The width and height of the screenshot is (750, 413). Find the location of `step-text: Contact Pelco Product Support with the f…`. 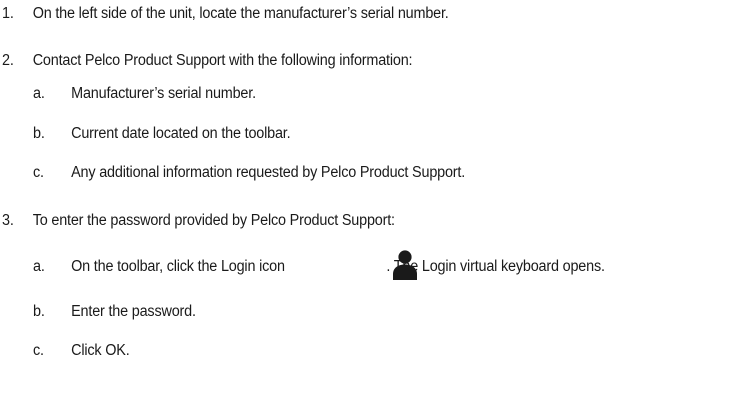

step-text: Contact Pelco Product Support with the f… is located at coordinates (222, 60).